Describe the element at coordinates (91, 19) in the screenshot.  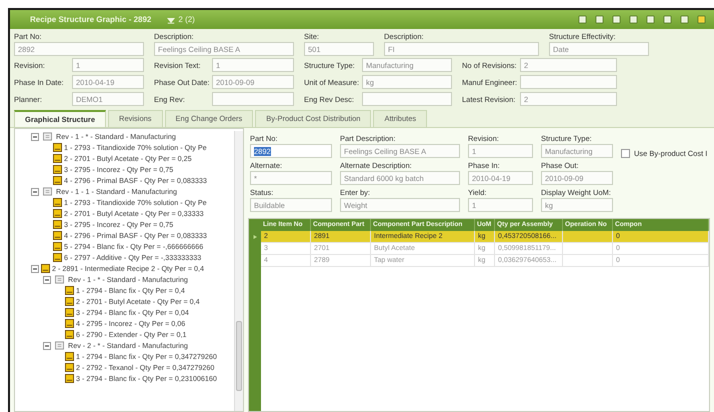
I see `window-title: Recipe Structure Graphic - 2892` at that location.